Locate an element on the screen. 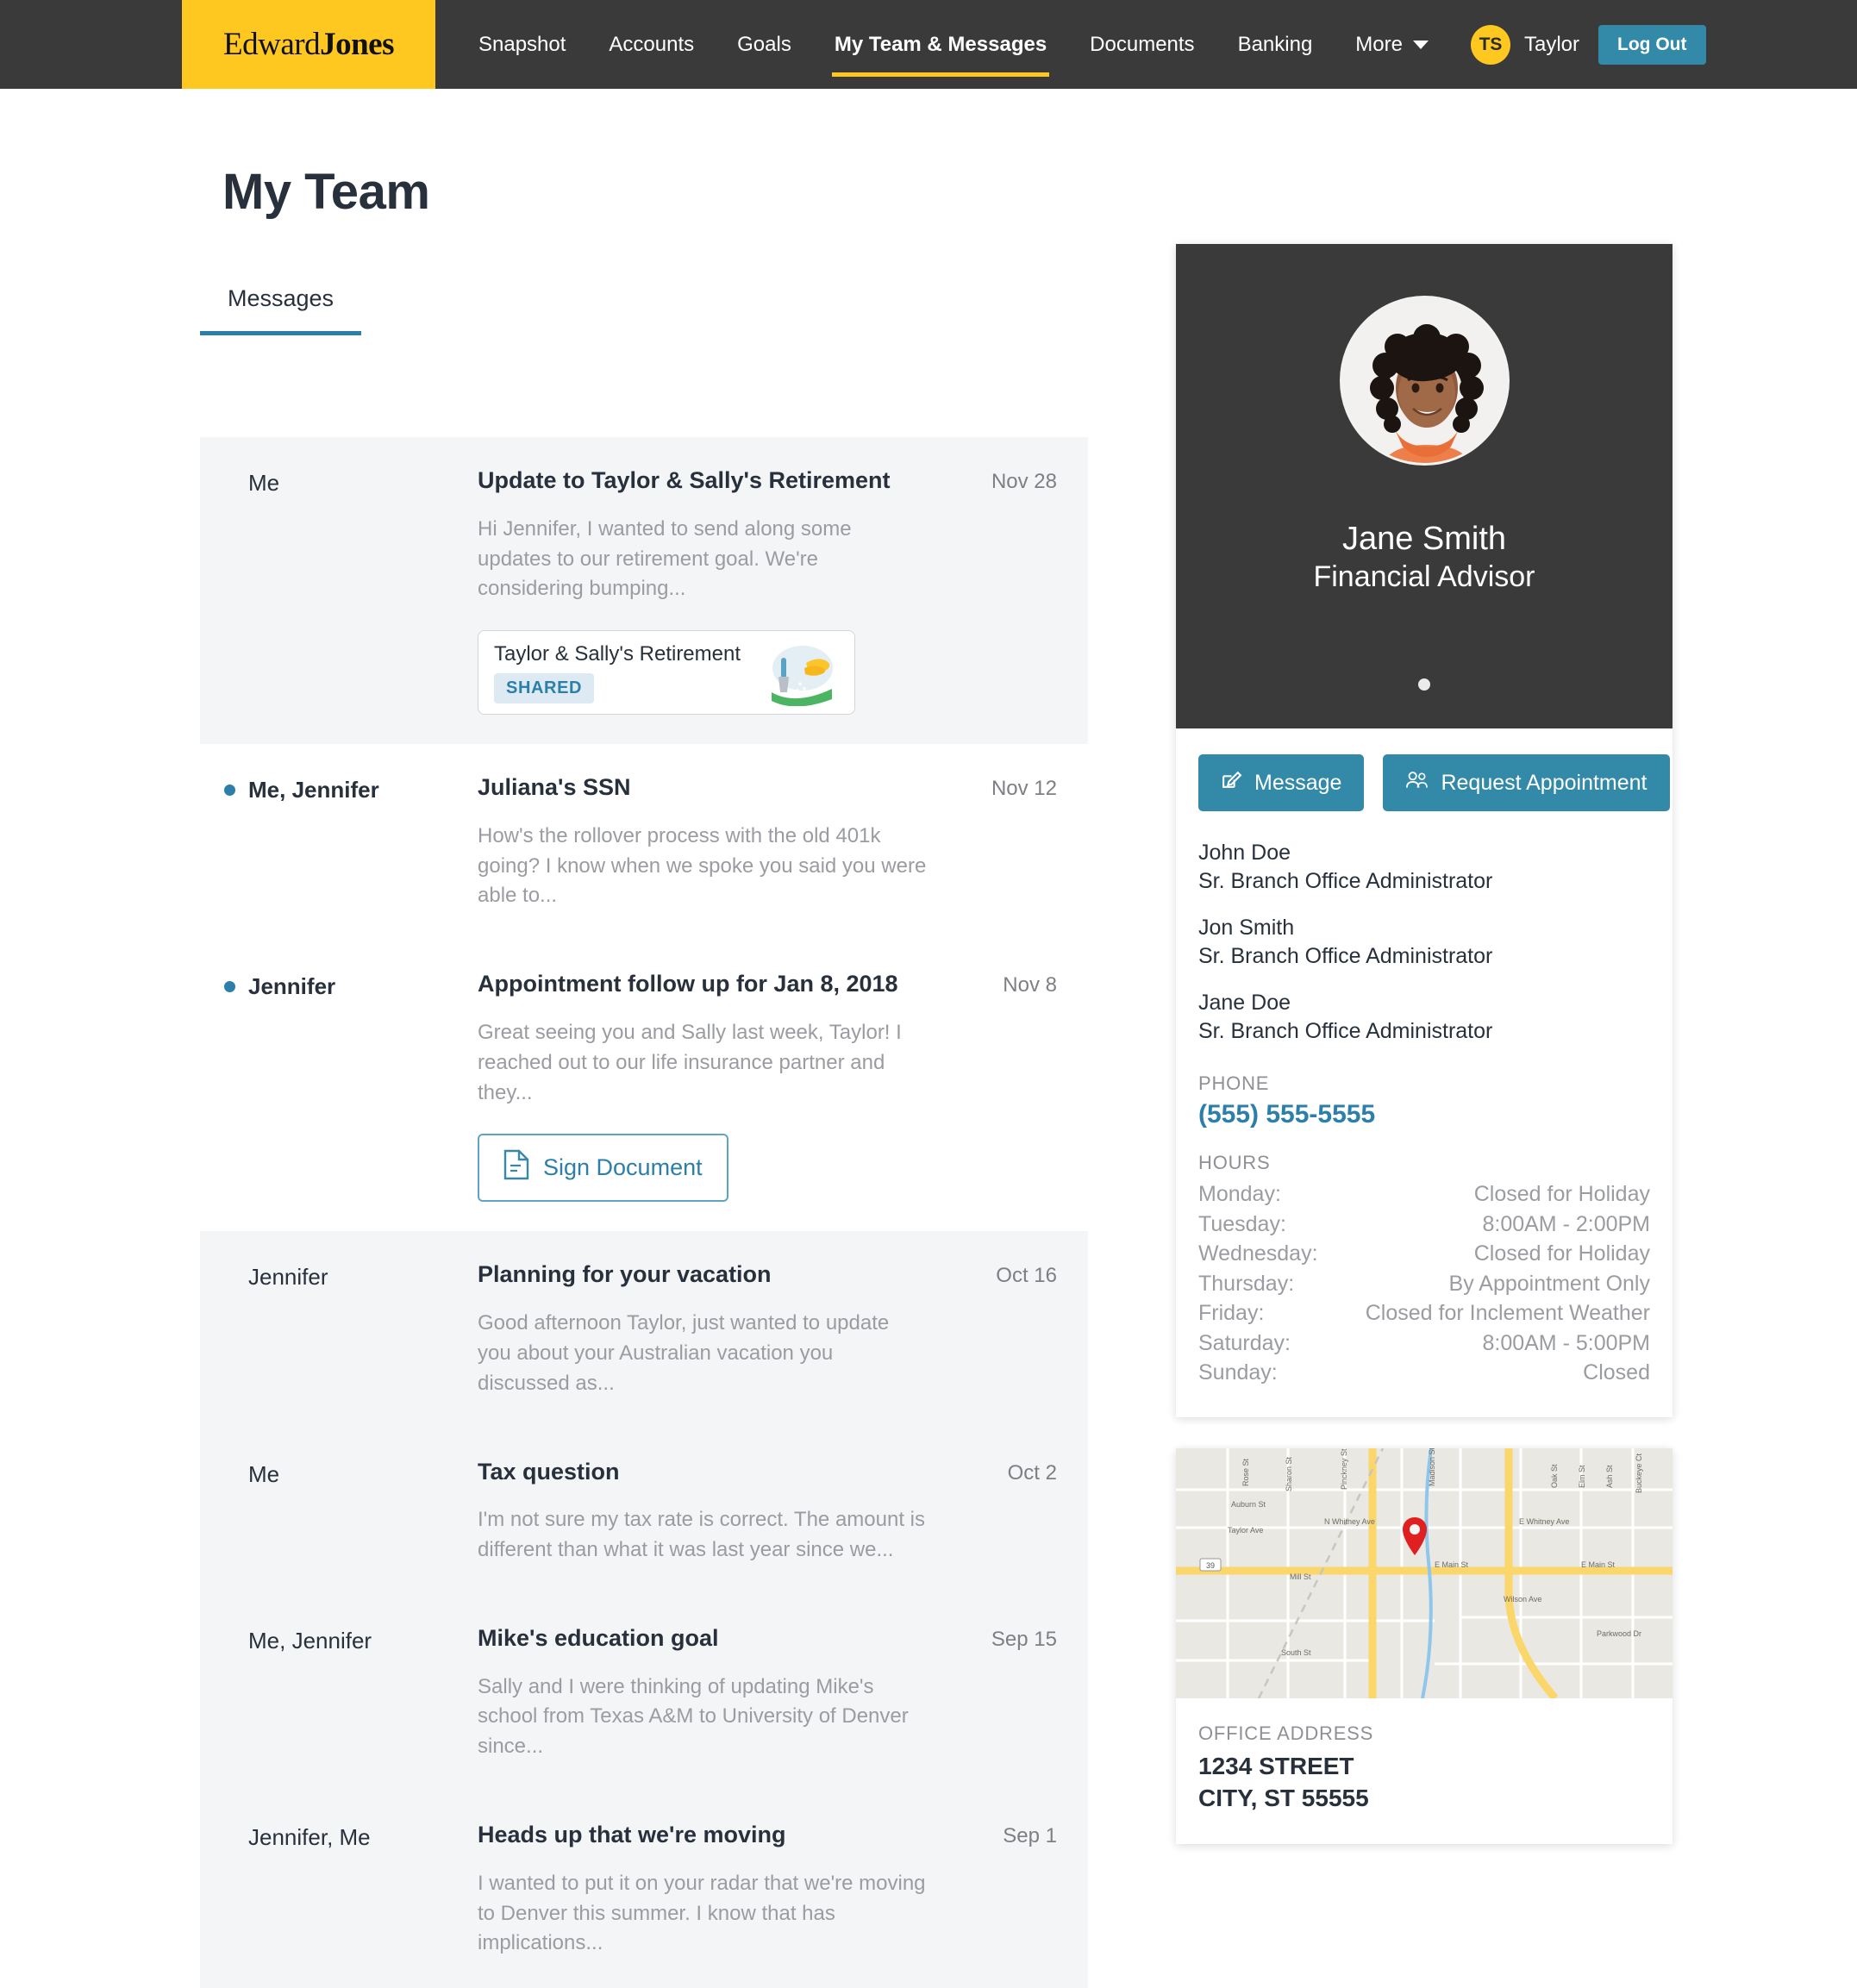 This screenshot has width=1857, height=1988. nav-link-banking: Banking is located at coordinates (1276, 44).